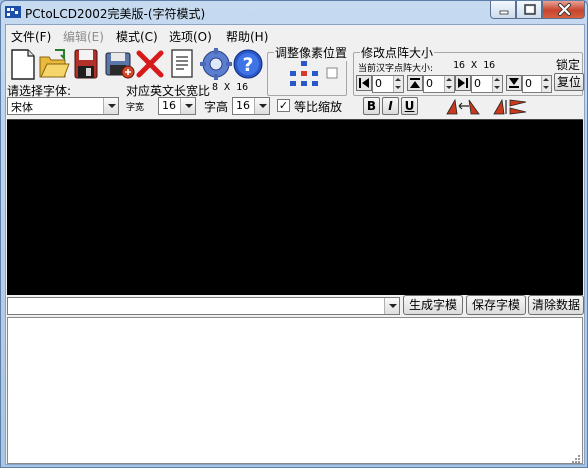 Image resolution: width=588 pixels, height=468 pixels. Describe the element at coordinates (568, 64) in the screenshot. I see `lock-label: 锁定` at that location.